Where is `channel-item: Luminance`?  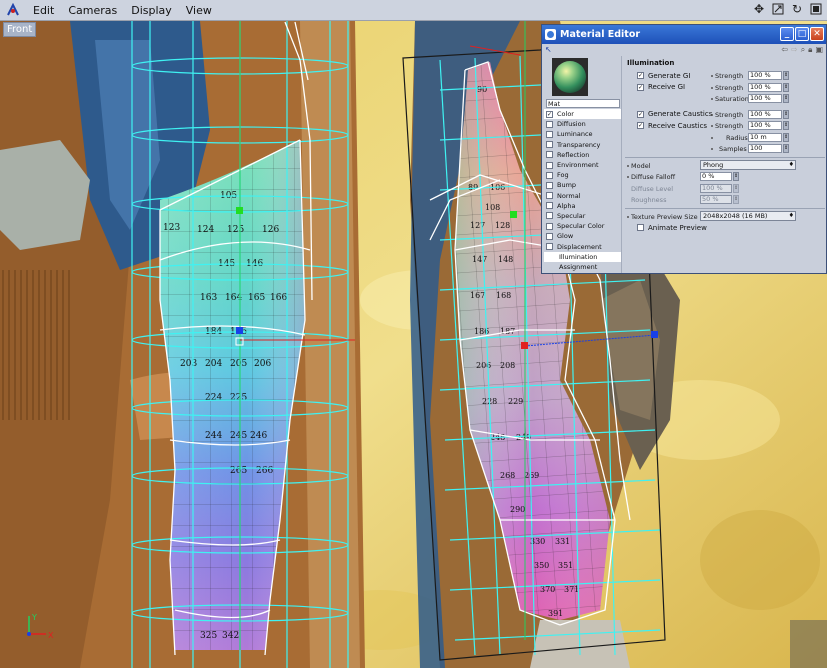 channel-item: Luminance is located at coordinates (582, 134).